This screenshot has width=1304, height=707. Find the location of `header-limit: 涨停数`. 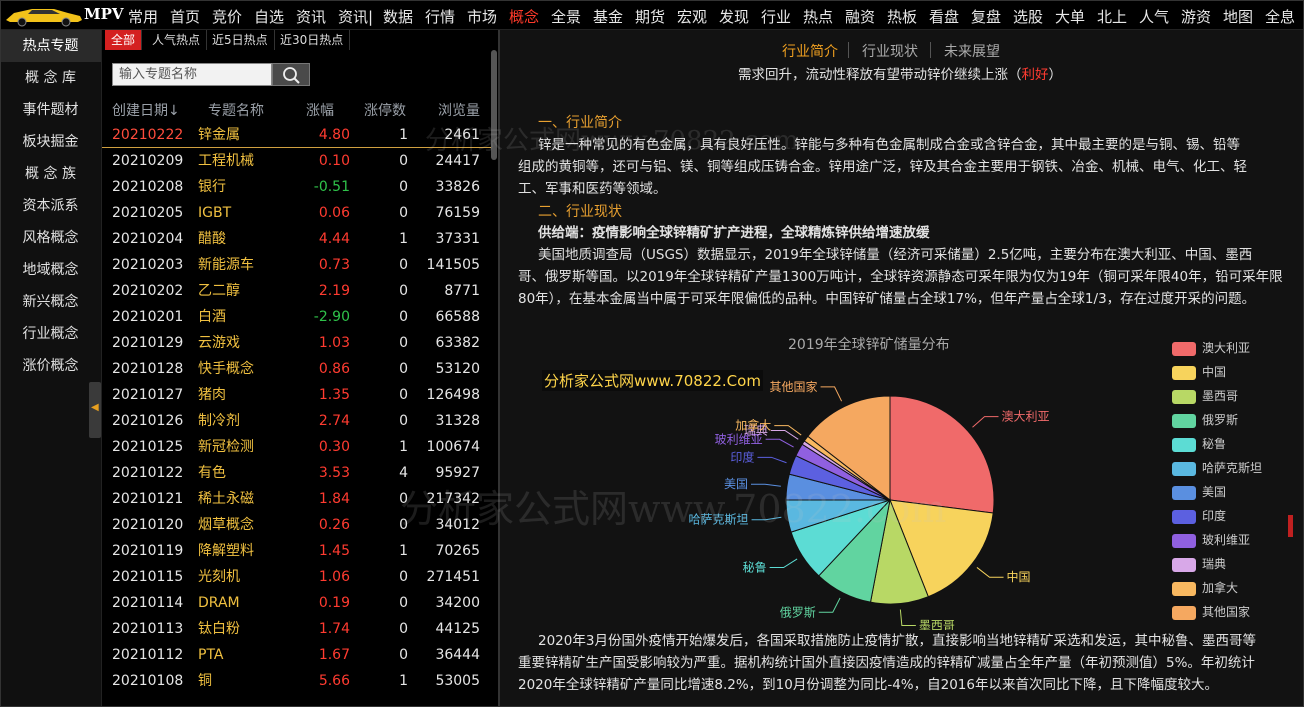

header-limit: 涨停数 is located at coordinates (385, 110).